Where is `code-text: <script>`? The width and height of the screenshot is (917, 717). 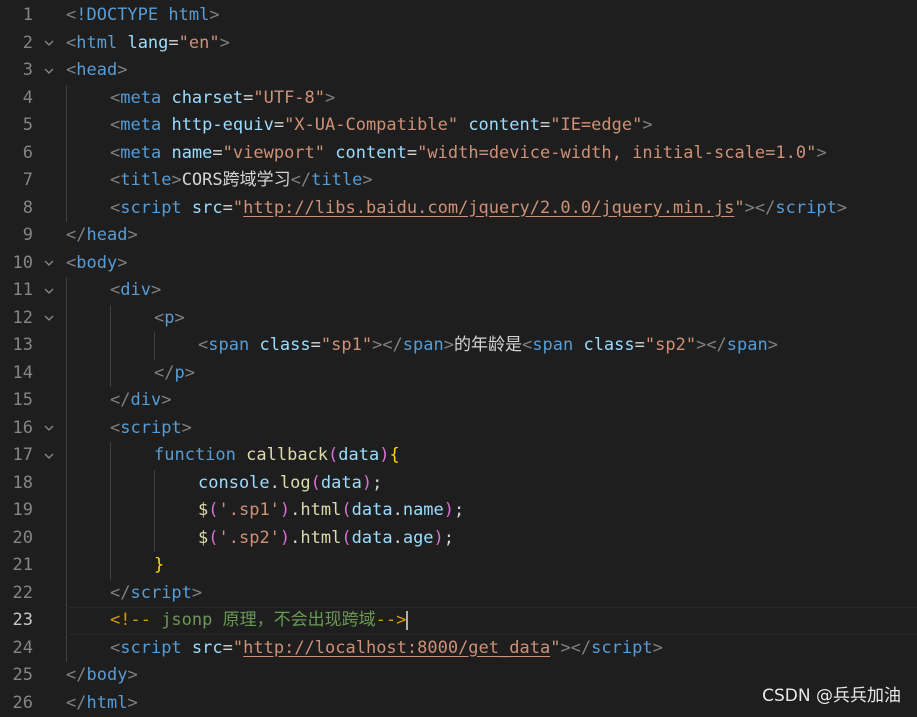
code-text: <script> is located at coordinates (151, 429).